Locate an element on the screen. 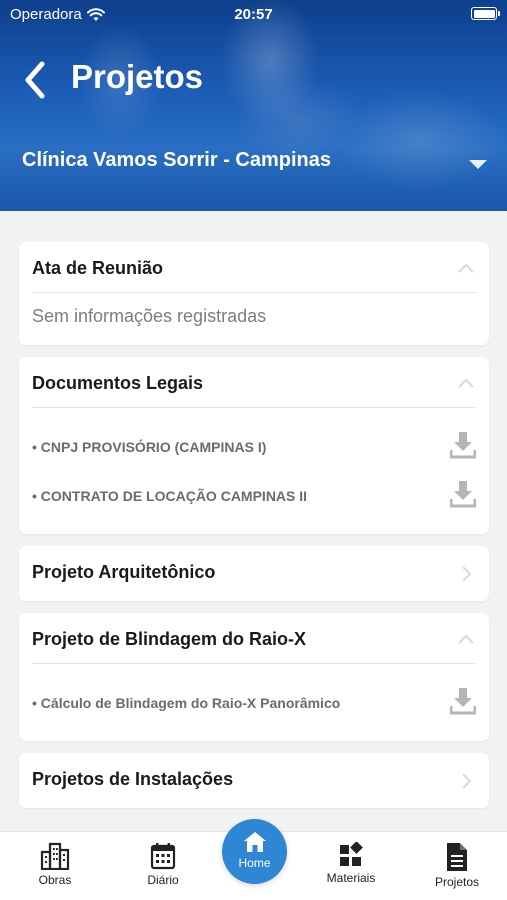  section-header: Documentos Legais is located at coordinates (254, 383).